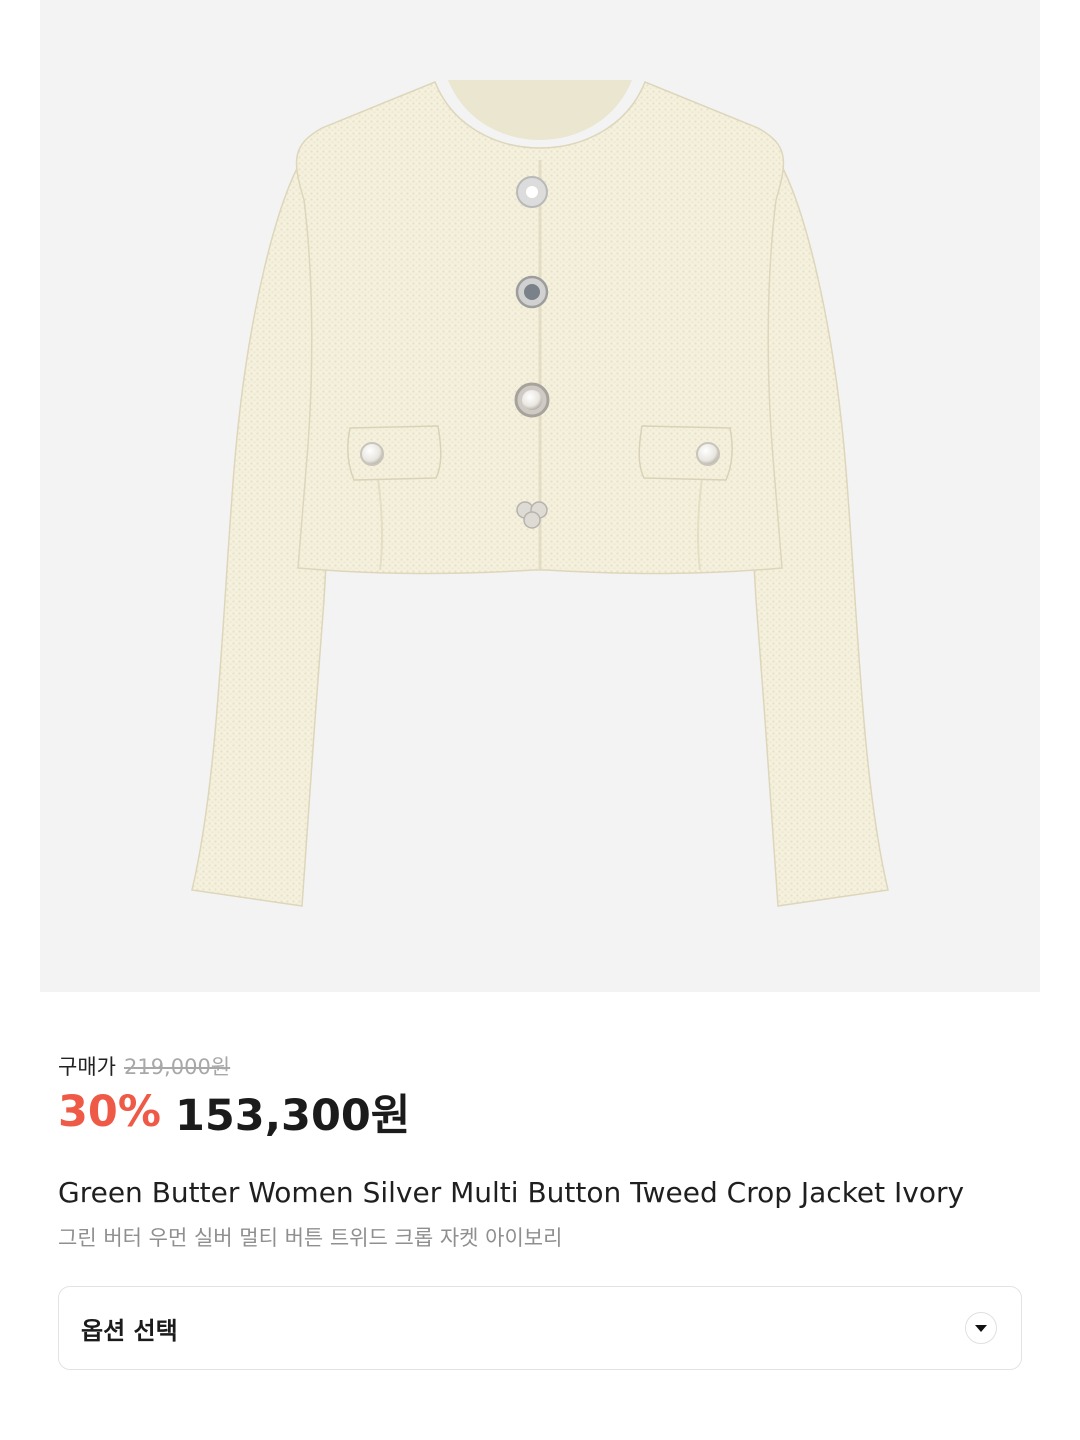 Image resolution: width=1080 pixels, height=1440 pixels. What do you see at coordinates (981, 1328) in the screenshot?
I see `chevron-down-icon` at bounding box center [981, 1328].